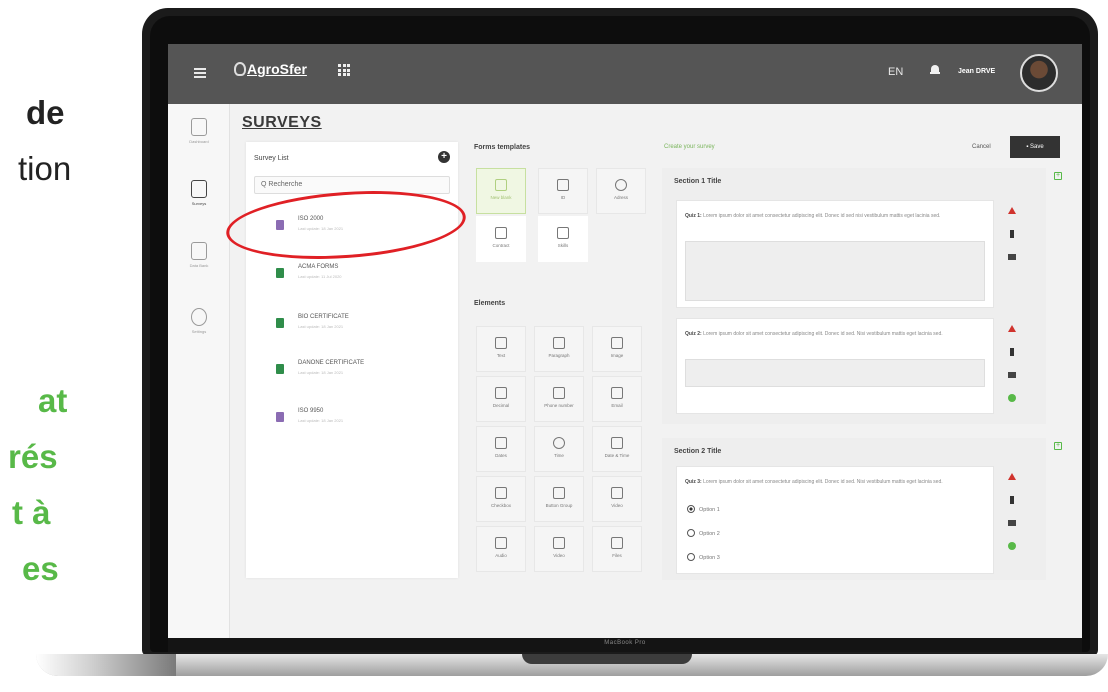 The image size is (1108, 692). Describe the element at coordinates (607, 659) in the screenshot. I see `laptop-notch` at that location.